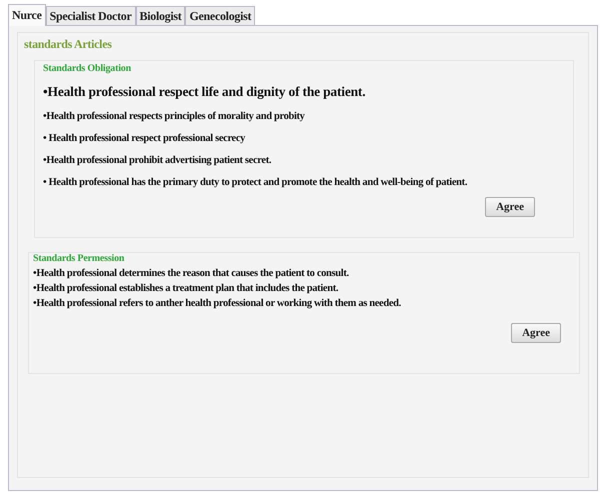 The image size is (605, 495). What do you see at coordinates (27, 15) in the screenshot?
I see `tab: Nurce` at bounding box center [27, 15].